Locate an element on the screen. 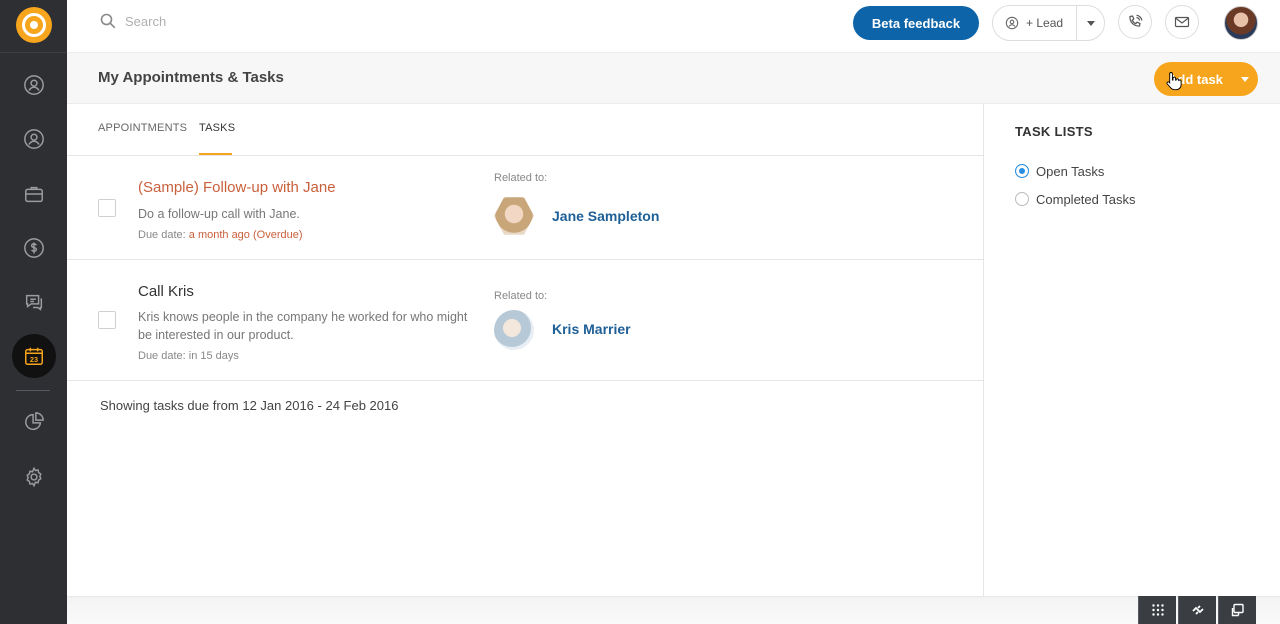 The width and height of the screenshot is (1280, 624). related-contact-link: Kris Marrier is located at coordinates (591, 329).